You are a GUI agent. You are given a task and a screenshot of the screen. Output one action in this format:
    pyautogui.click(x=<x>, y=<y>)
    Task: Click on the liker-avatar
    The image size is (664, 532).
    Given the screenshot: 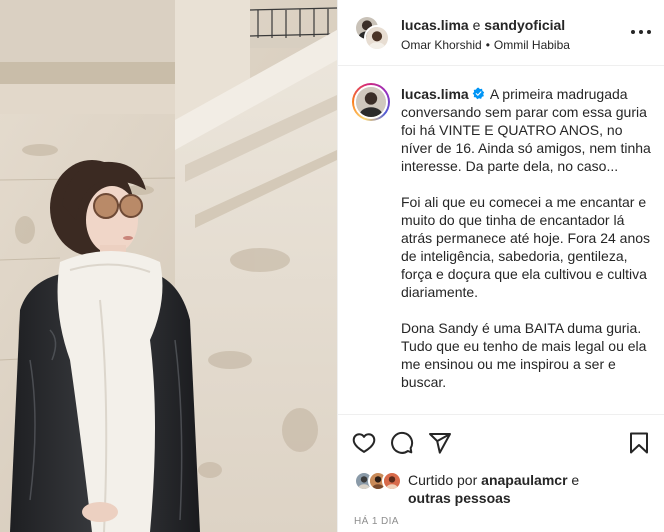 What is the action you would take?
    pyautogui.click(x=392, y=481)
    